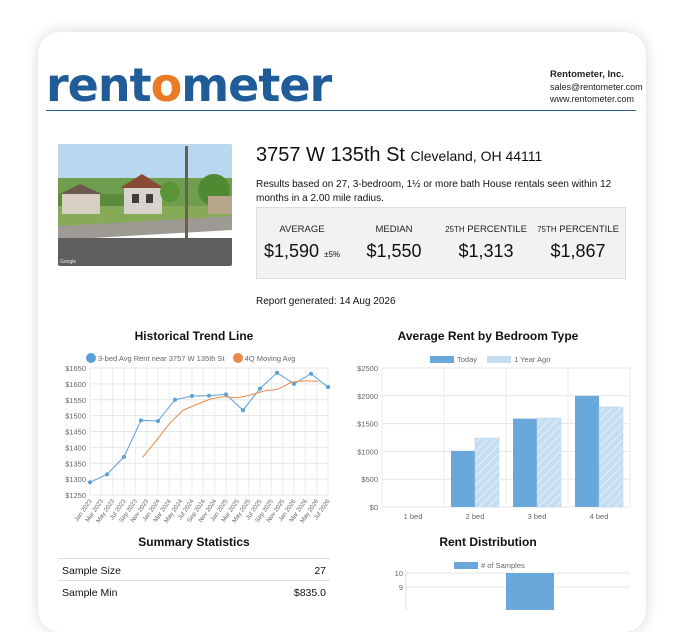 The height and width of the screenshot is (632, 683). Describe the element at coordinates (194, 569) in the screenshot. I see `summary-row: Sample Size 27` at that location.